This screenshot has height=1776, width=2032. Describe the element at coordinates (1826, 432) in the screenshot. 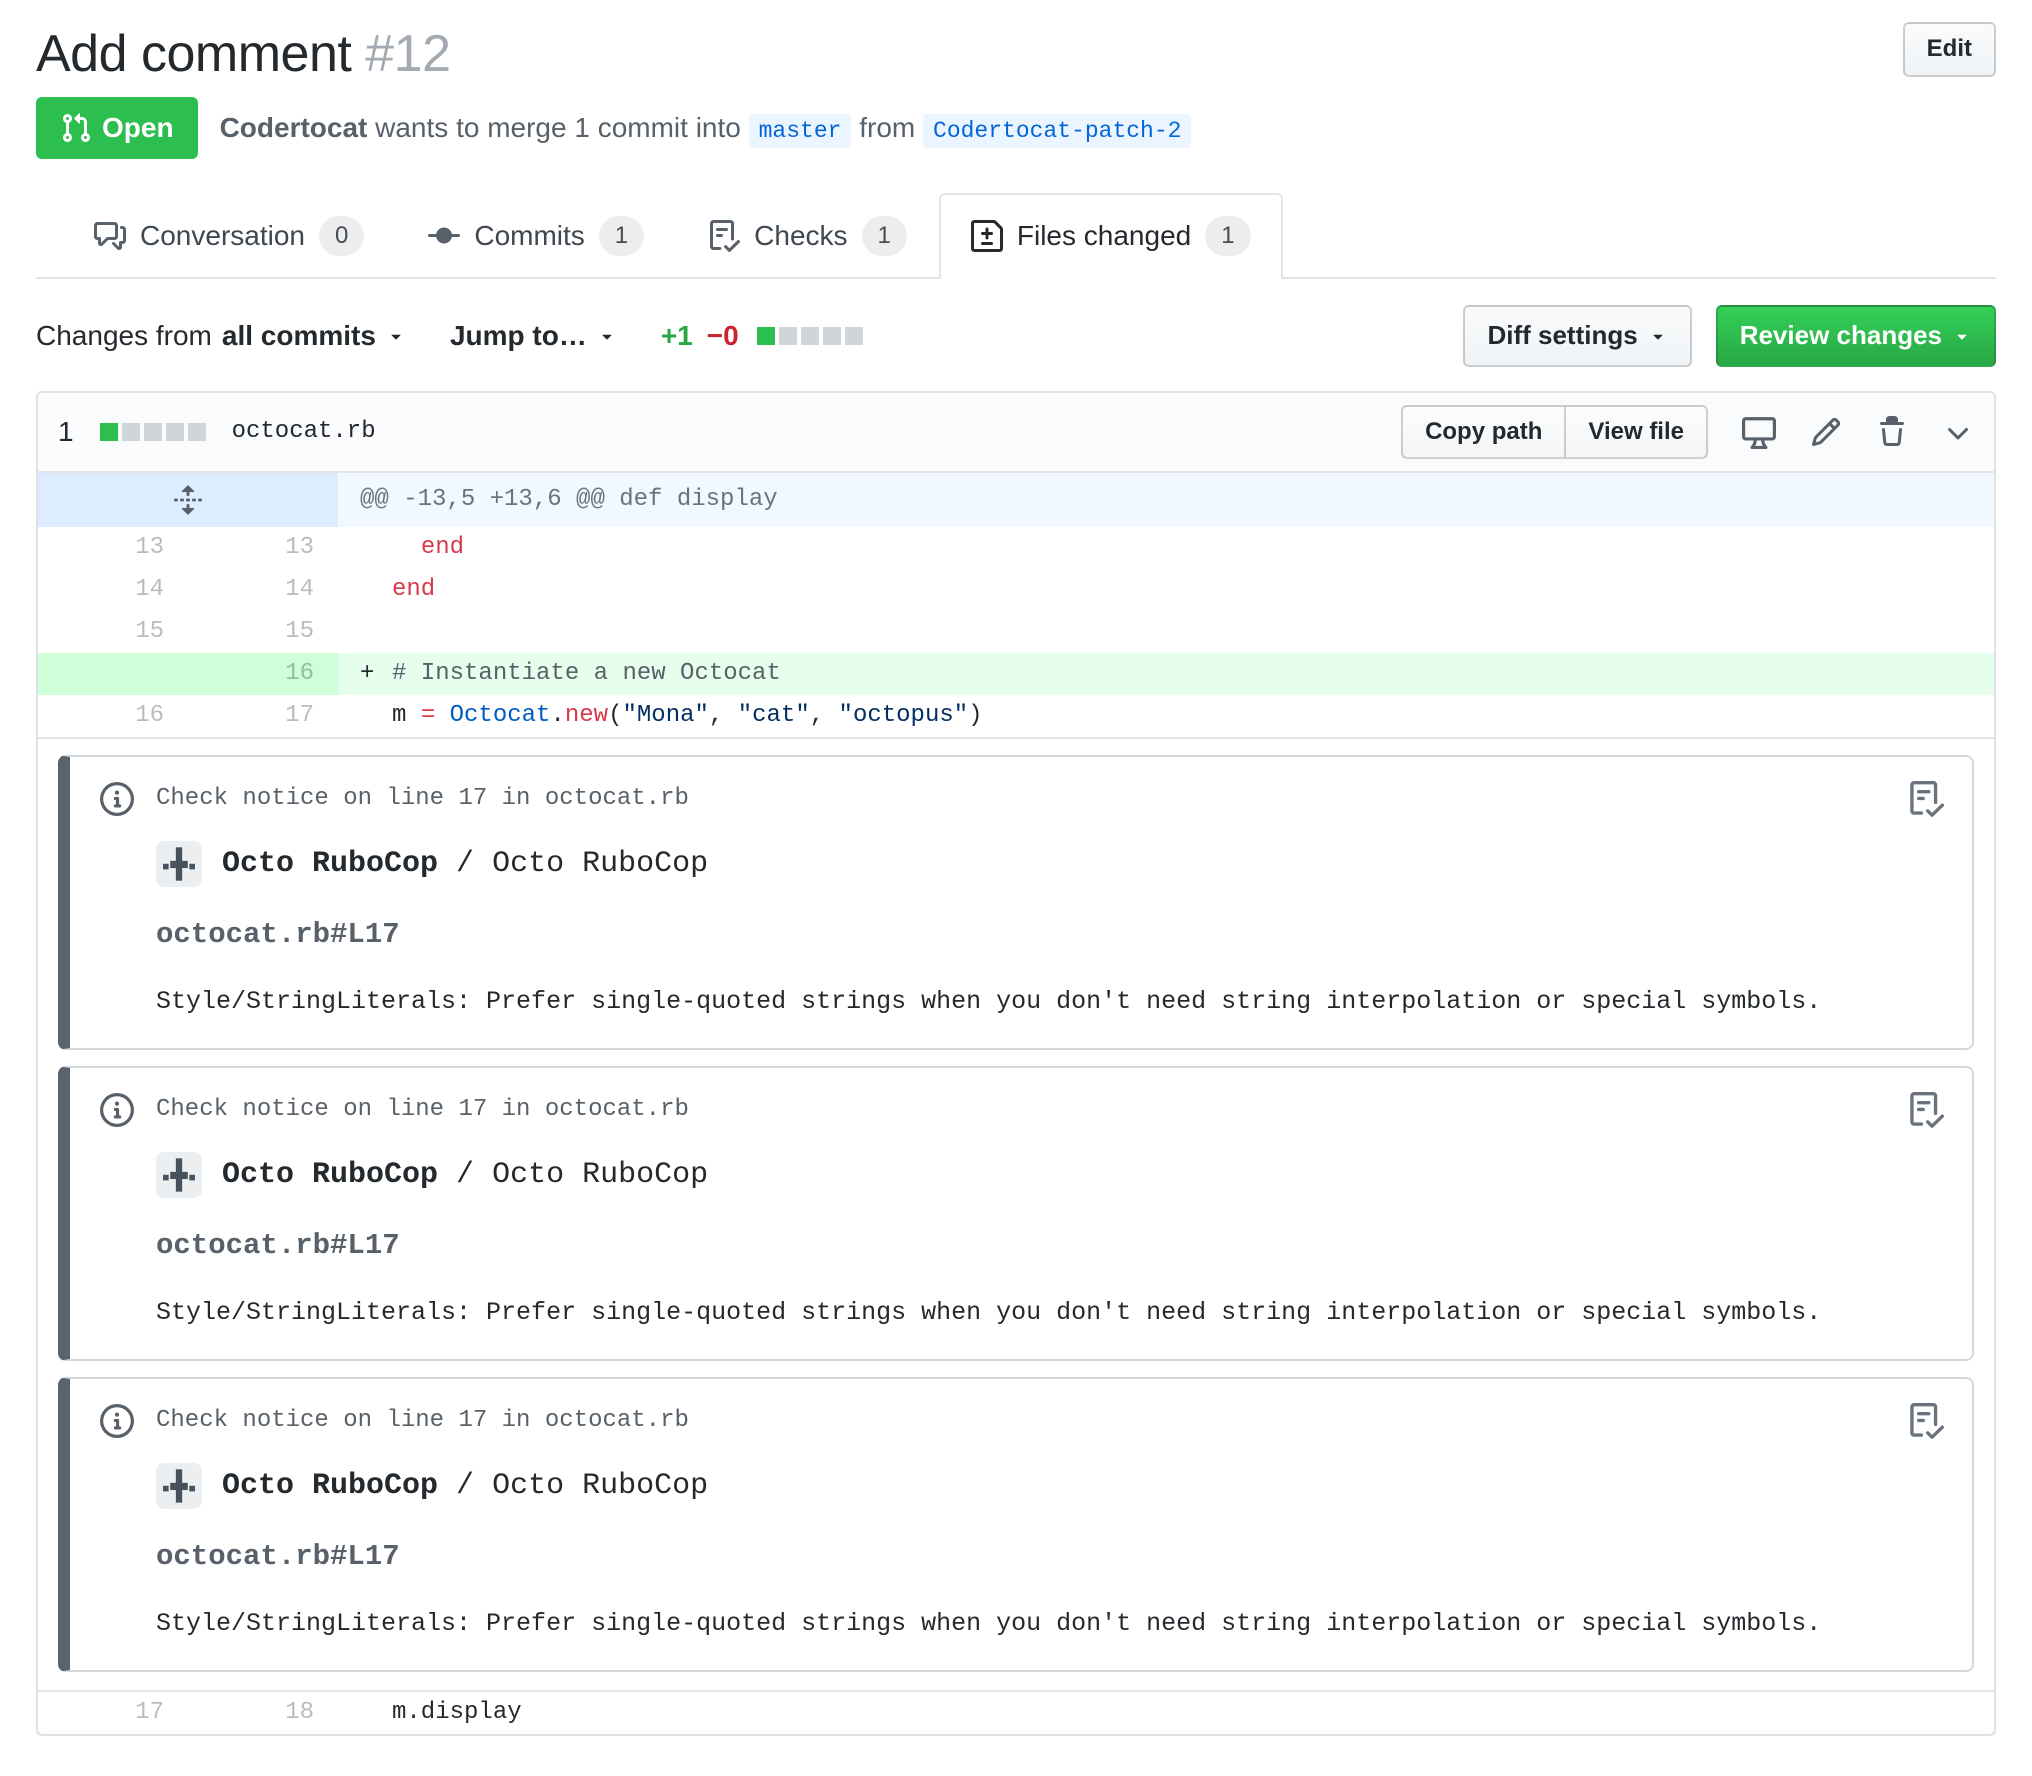

I see `pencil-icon` at that location.